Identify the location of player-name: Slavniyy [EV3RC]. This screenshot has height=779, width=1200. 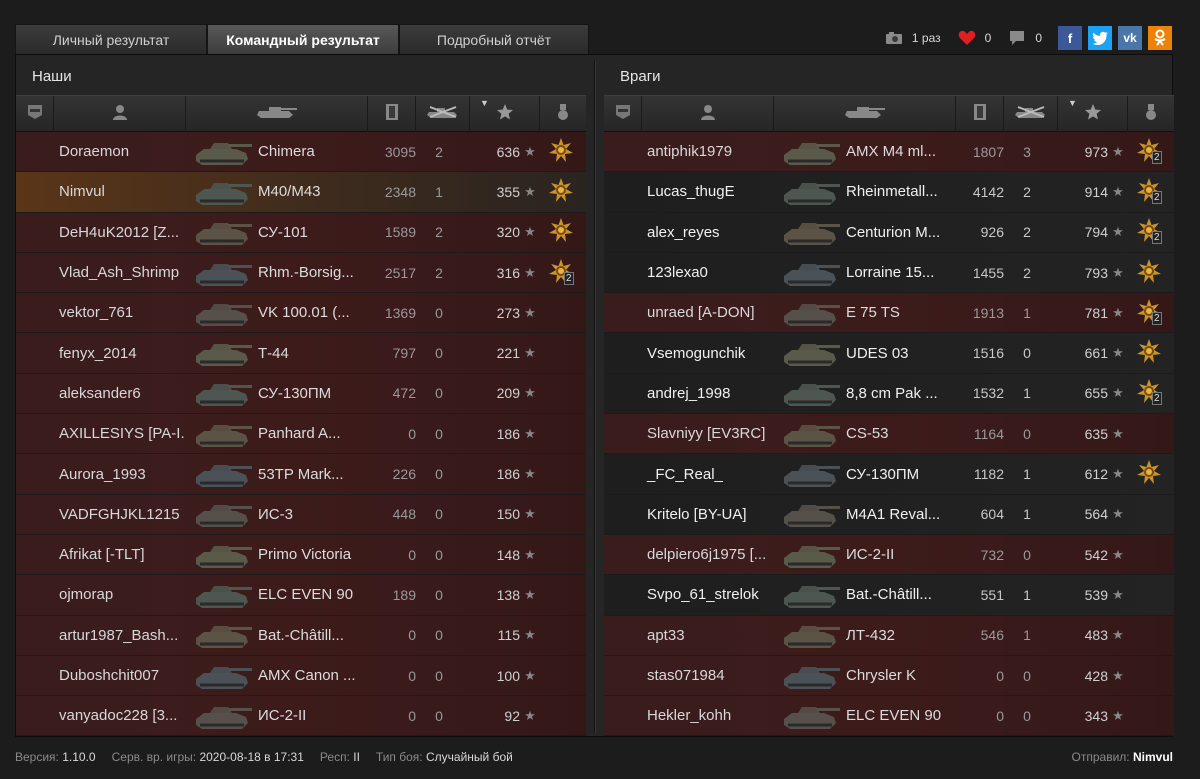
(689, 433).